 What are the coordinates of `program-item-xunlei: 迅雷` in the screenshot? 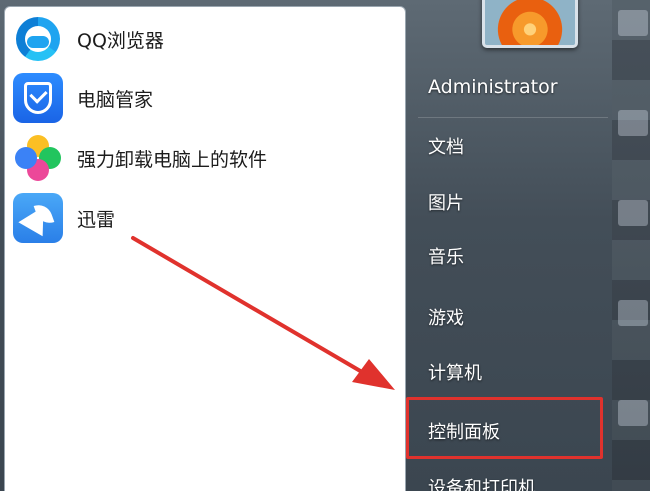 It's located at (203, 218).